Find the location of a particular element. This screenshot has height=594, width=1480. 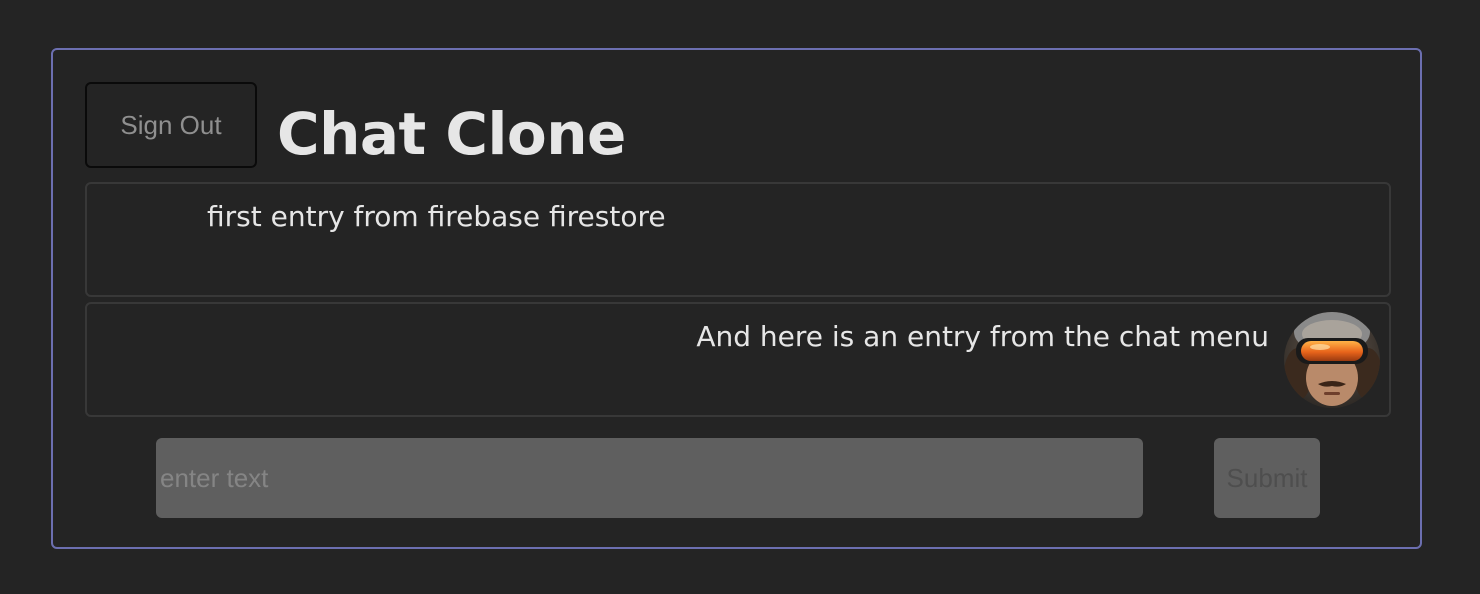

submit-button: Submit is located at coordinates (1267, 478).